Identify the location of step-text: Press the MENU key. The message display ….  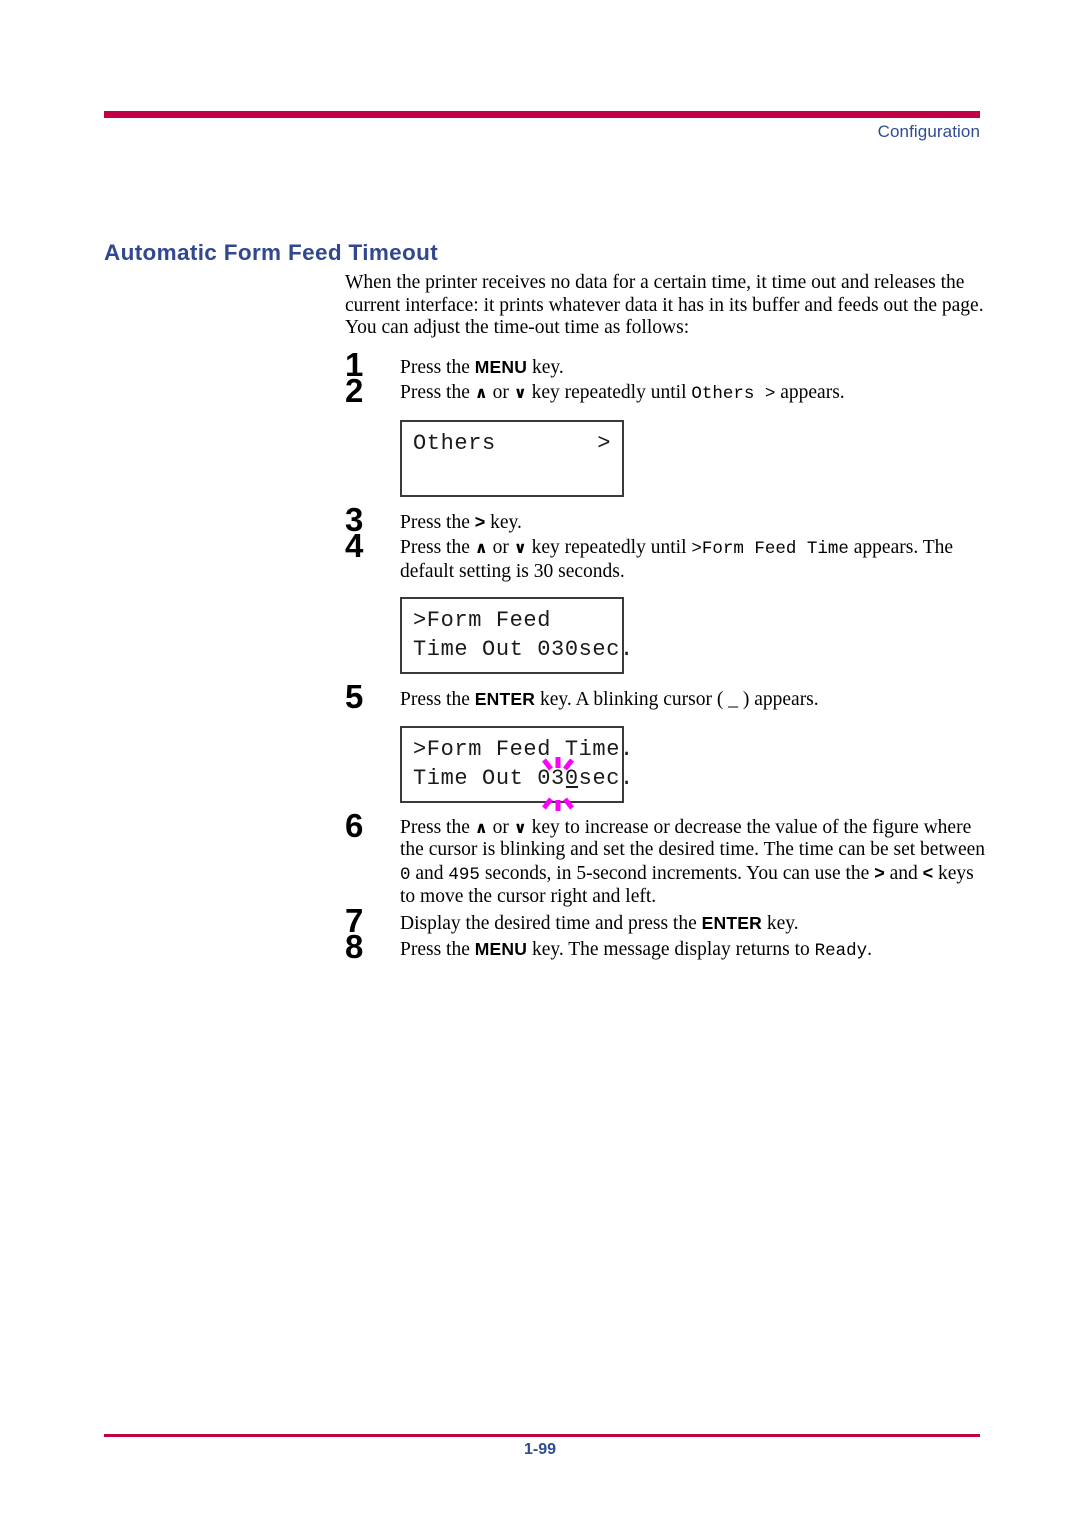
(636, 950).